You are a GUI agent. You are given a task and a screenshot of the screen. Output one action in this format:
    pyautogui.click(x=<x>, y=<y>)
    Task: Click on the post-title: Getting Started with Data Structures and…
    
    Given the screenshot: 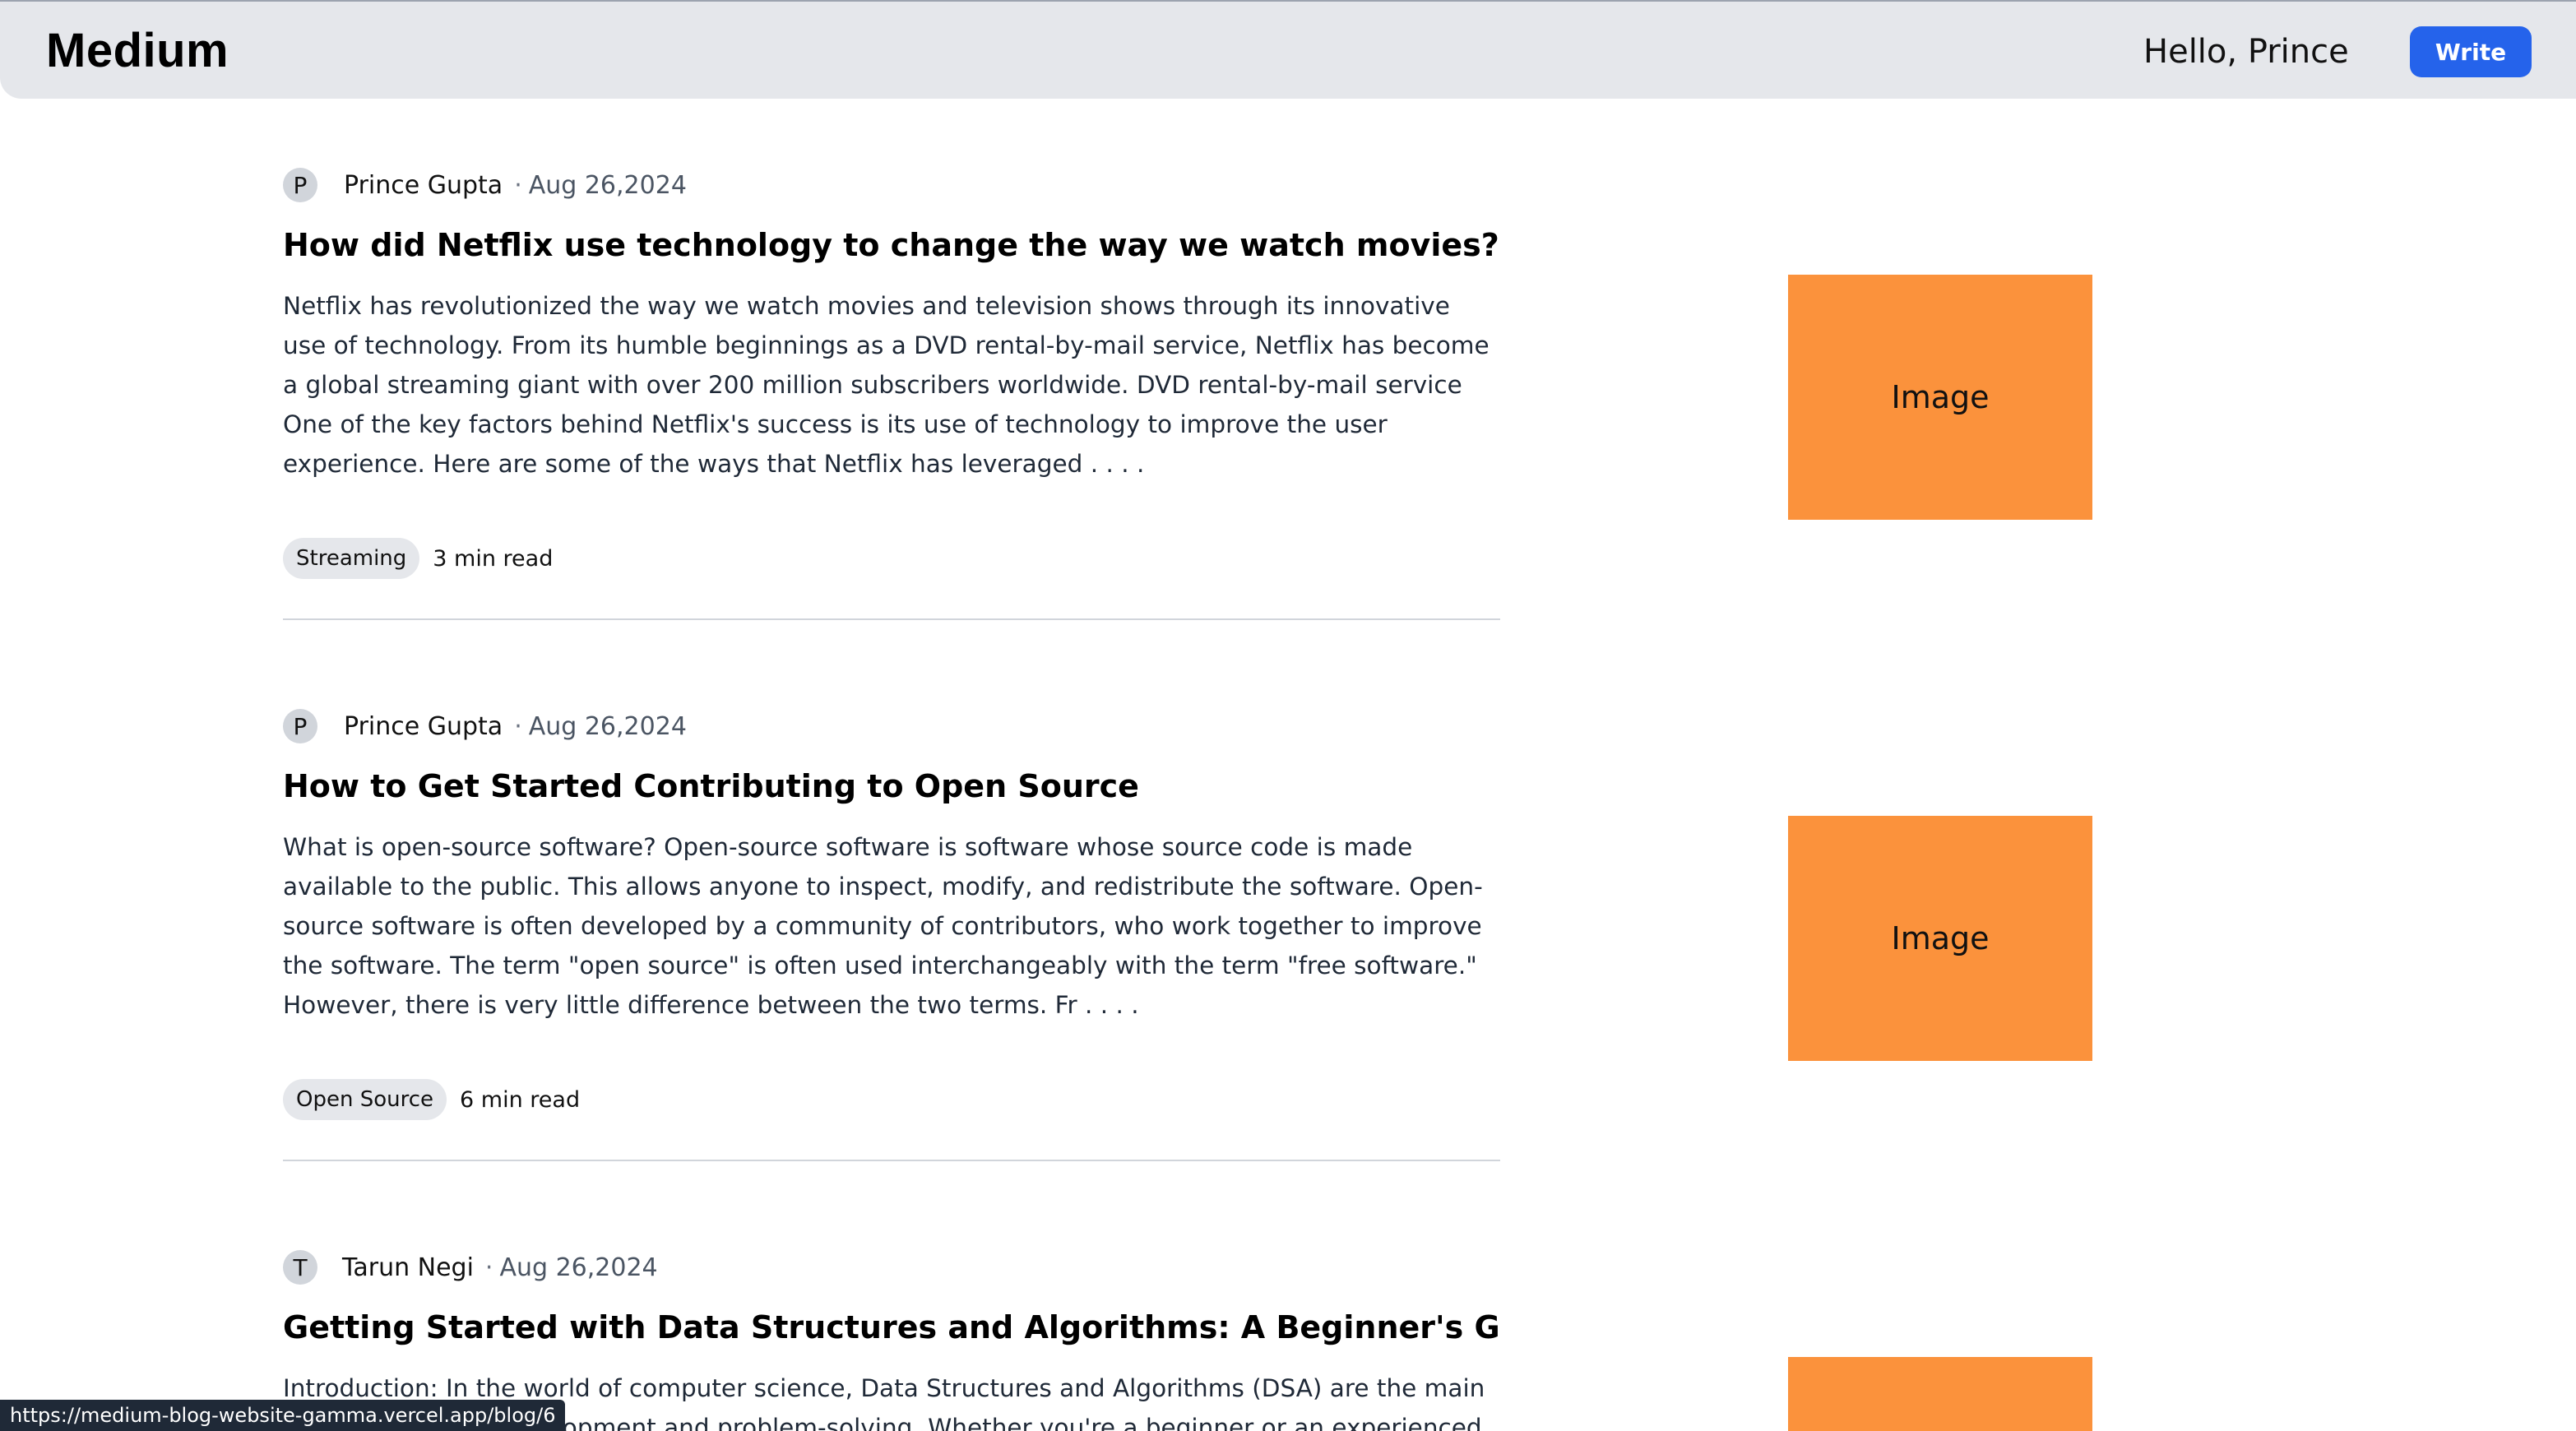 What is the action you would take?
    pyautogui.click(x=891, y=1327)
    